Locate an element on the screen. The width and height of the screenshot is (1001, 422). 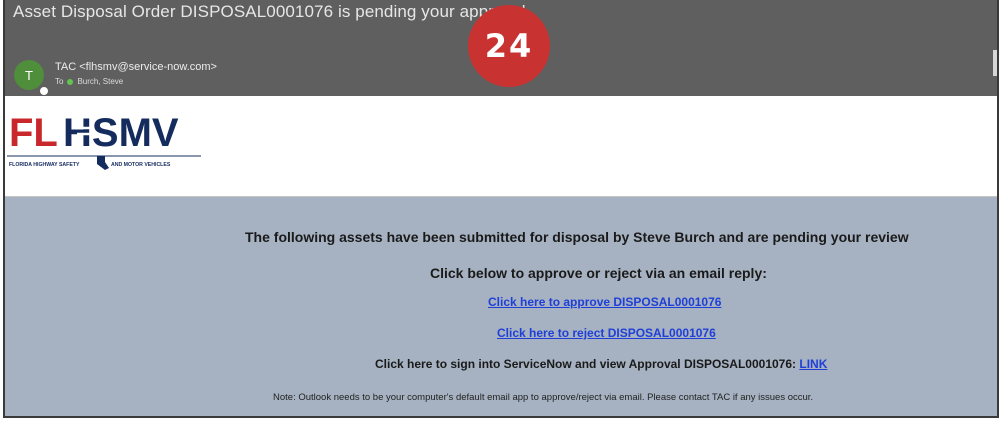
presence-status-icon is located at coordinates (44, 91).